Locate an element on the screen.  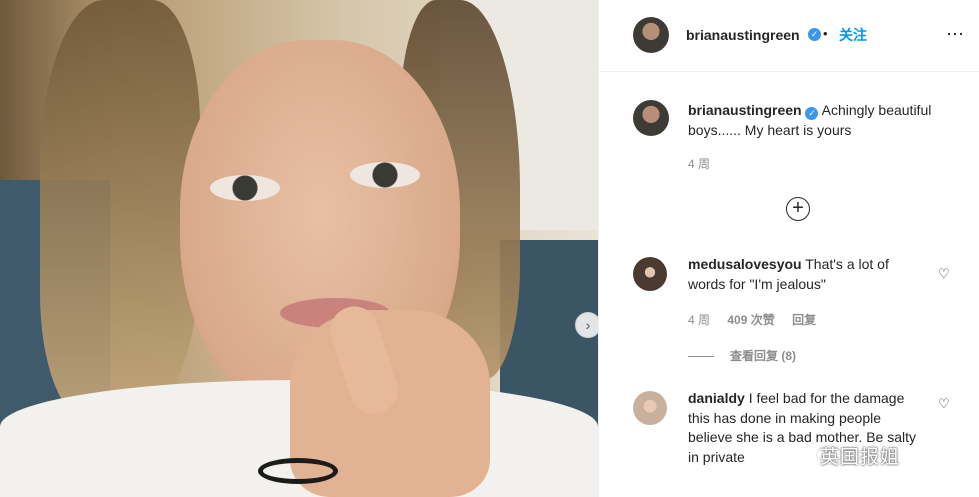
chevron-right-icon: › is located at coordinates (588, 325).